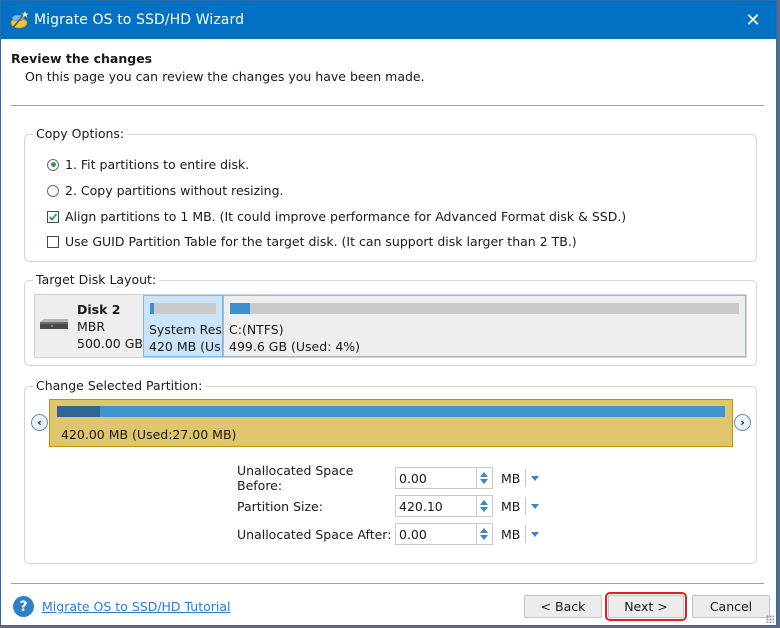 The image size is (780, 628). What do you see at coordinates (136, 606) in the screenshot?
I see `tutorial-link: Migrate OS to SSD/HD Tutorial` at bounding box center [136, 606].